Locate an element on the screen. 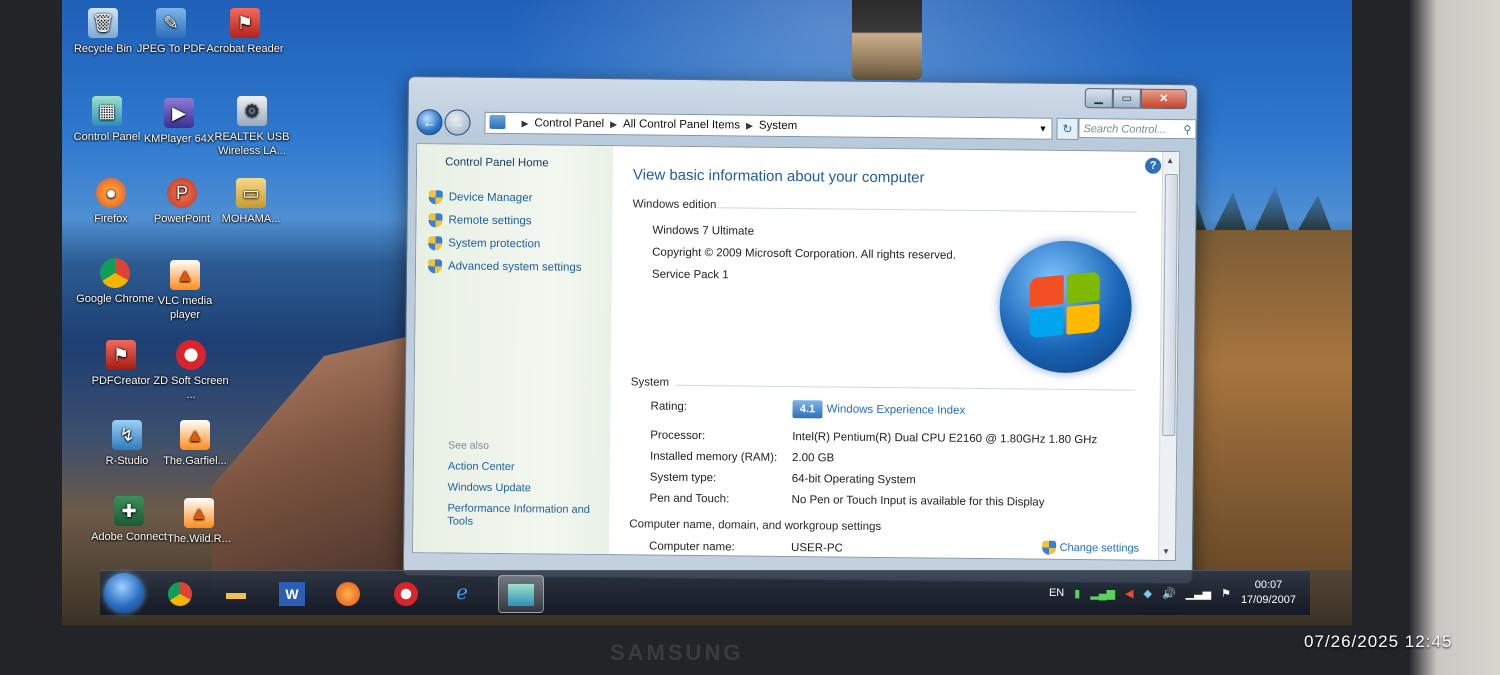  windows-edition-heading: Windows edition is located at coordinates (674, 205).